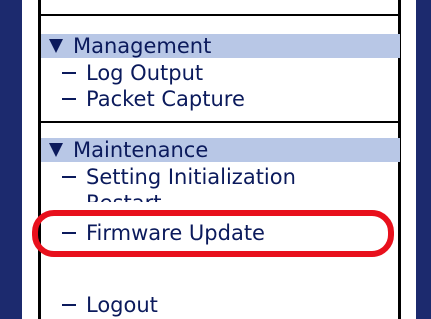 This screenshot has width=431, height=319. What do you see at coordinates (145, 73) in the screenshot?
I see `menu-item-label: Log Output` at bounding box center [145, 73].